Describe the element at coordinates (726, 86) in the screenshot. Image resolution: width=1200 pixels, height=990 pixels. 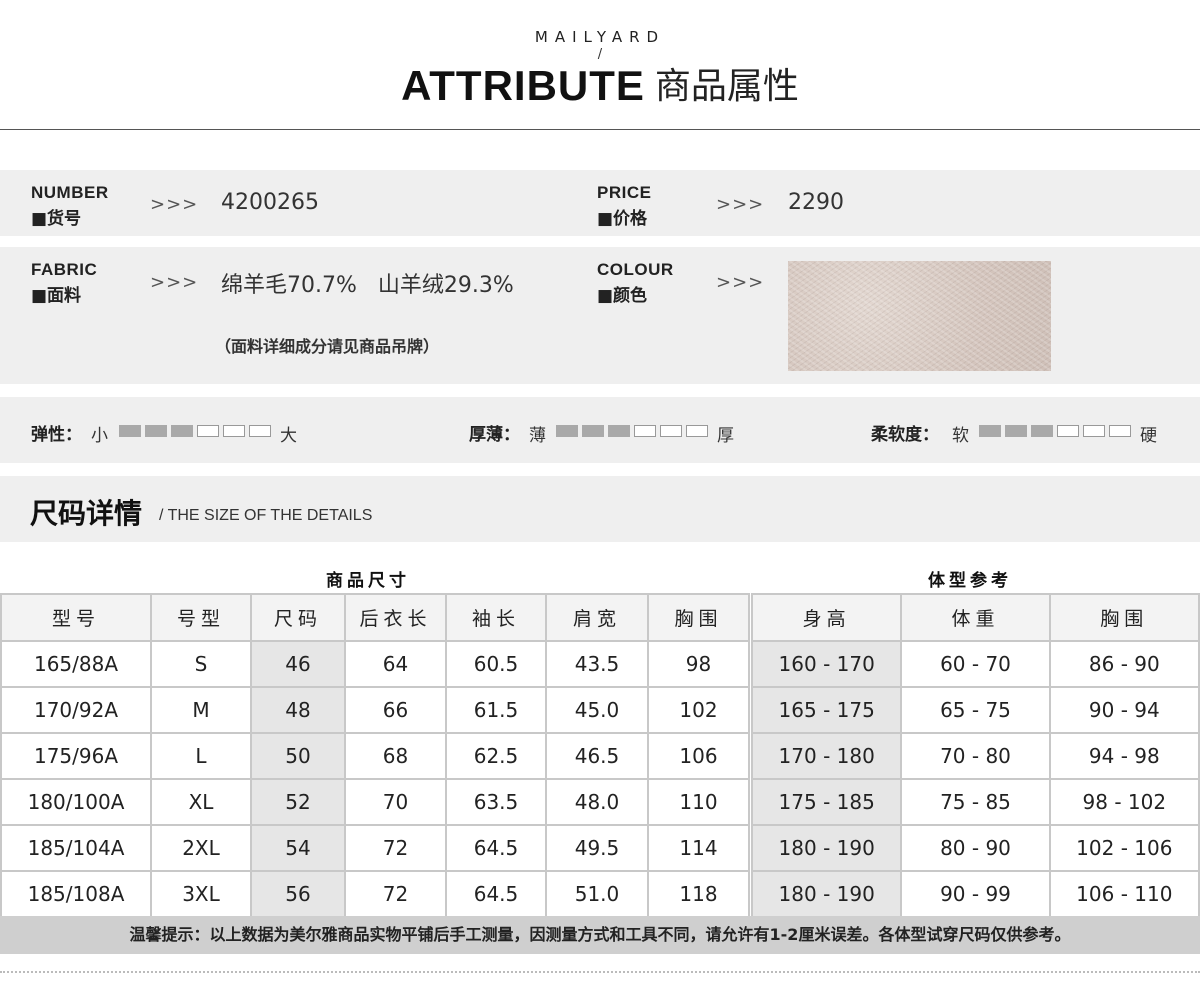
I see `title-chinese: 商品属性` at that location.